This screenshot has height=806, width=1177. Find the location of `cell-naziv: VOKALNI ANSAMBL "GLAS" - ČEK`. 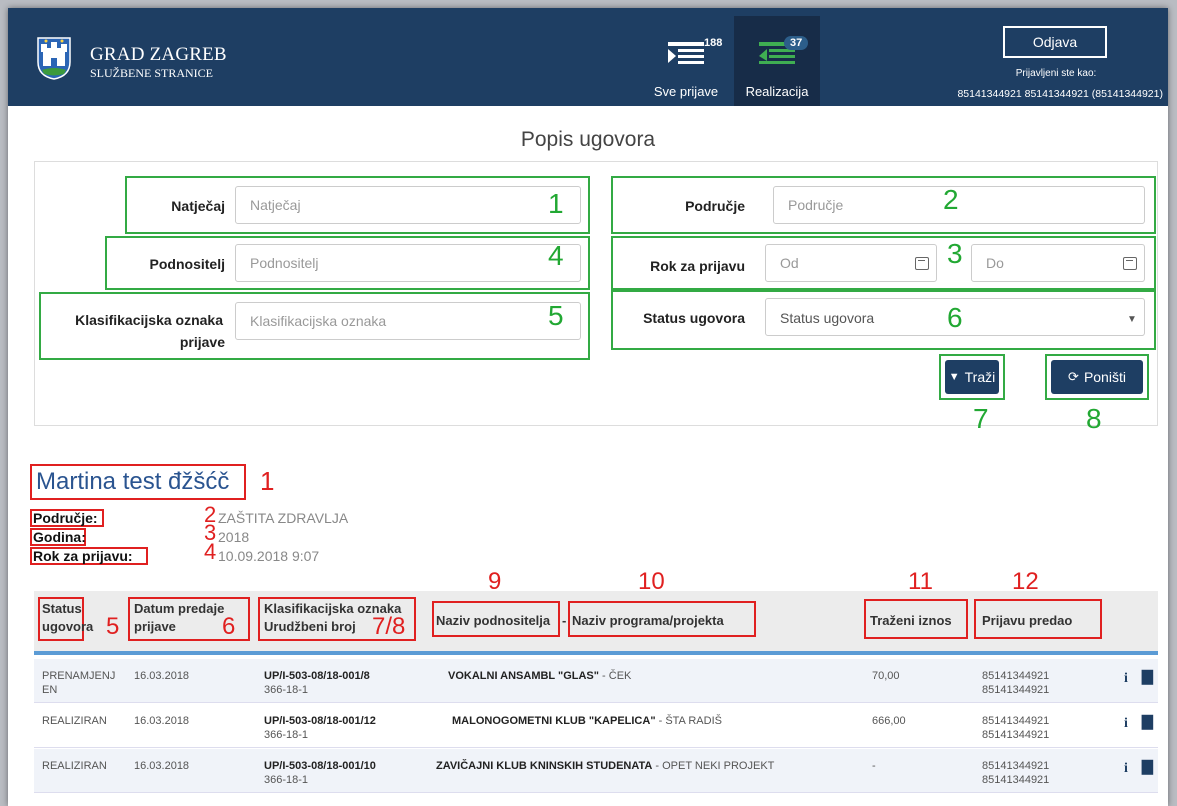

cell-naziv: VOKALNI ANSAMBL "GLAS" - ČEK is located at coordinates (540, 676).